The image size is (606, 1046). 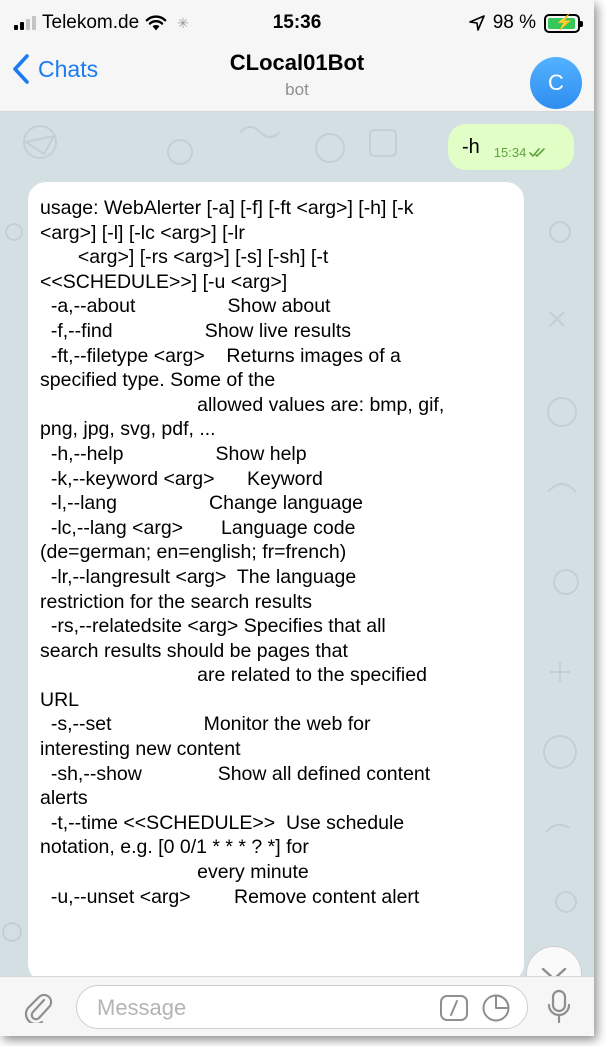 What do you see at coordinates (174, 847) in the screenshot?
I see `message-line: notation, e.g. [0 0/1 * * * ? *] for` at bounding box center [174, 847].